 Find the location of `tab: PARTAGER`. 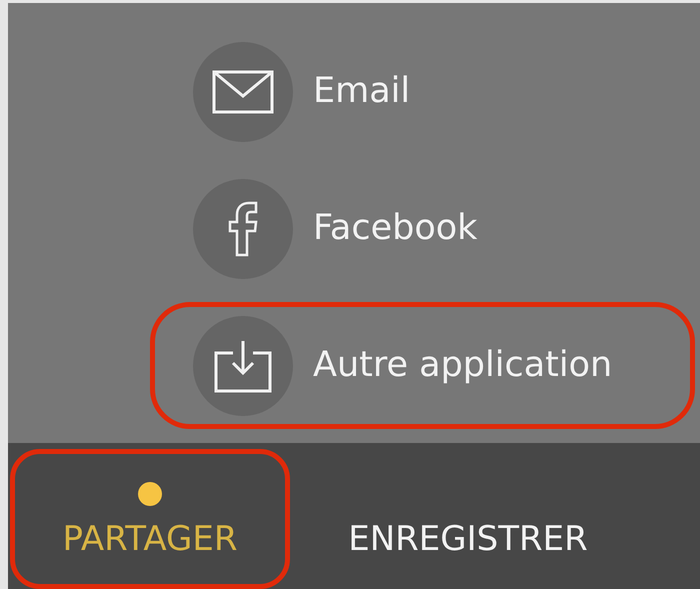

tab: PARTAGER is located at coordinates (150, 519).